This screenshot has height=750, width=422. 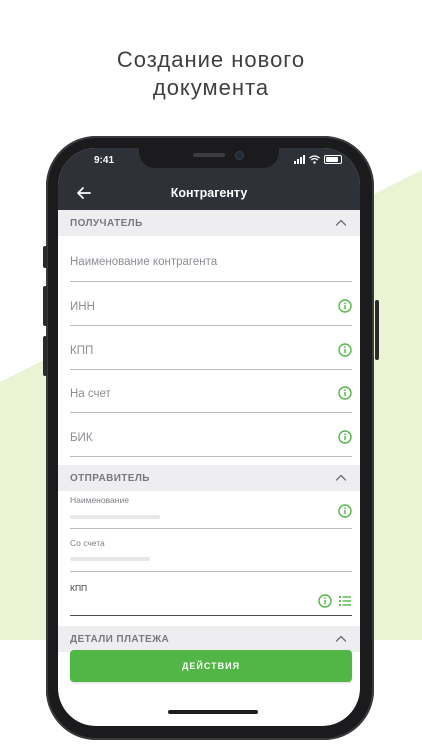 What do you see at coordinates (81, 438) in the screenshot?
I see `bik-placeholder: БИК` at bounding box center [81, 438].